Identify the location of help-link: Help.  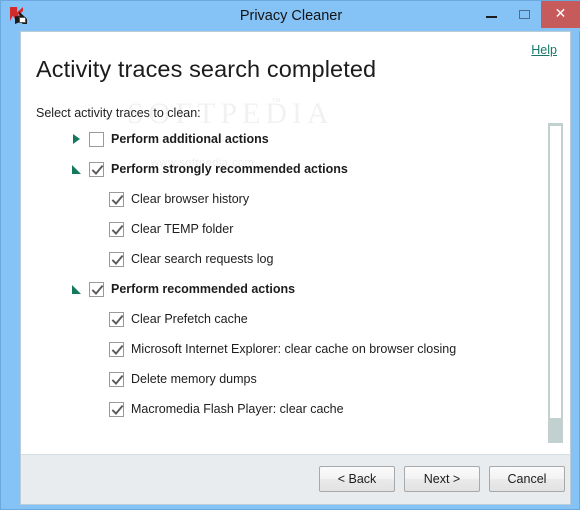
(544, 50).